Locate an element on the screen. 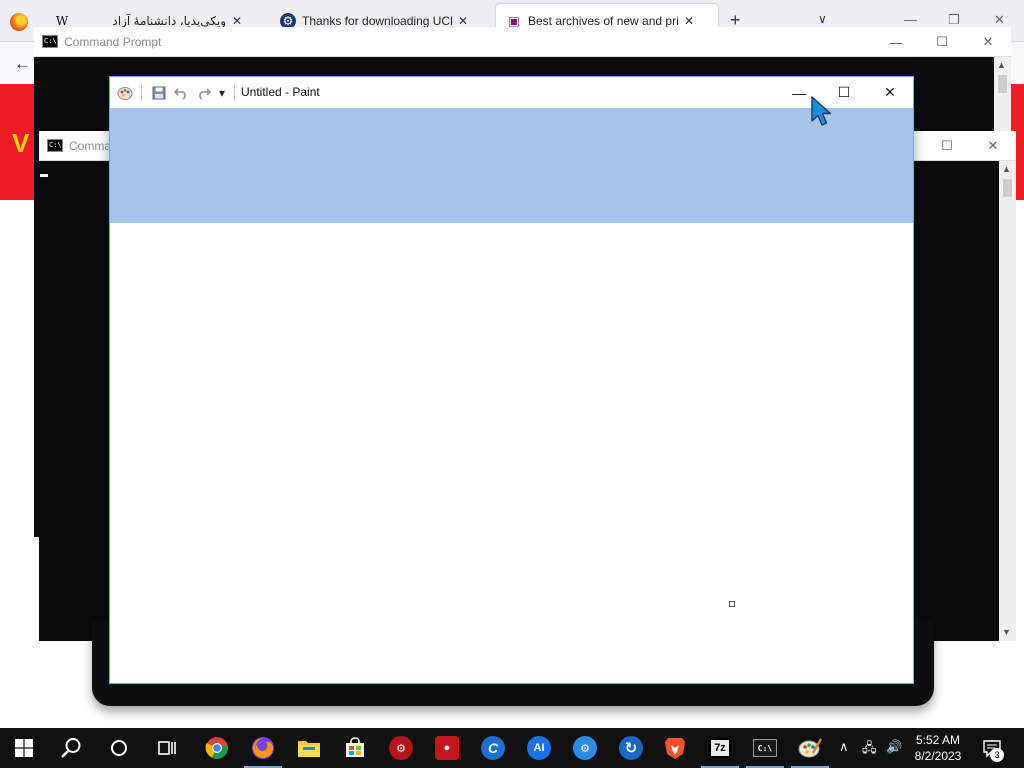  site-logo: V is located at coordinates (21, 143).